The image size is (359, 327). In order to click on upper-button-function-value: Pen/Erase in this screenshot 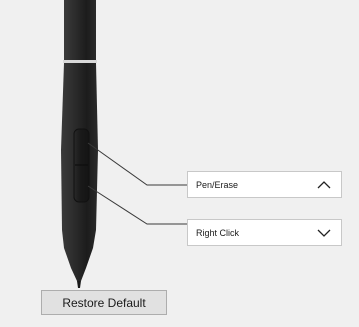, I will do `click(217, 184)`.